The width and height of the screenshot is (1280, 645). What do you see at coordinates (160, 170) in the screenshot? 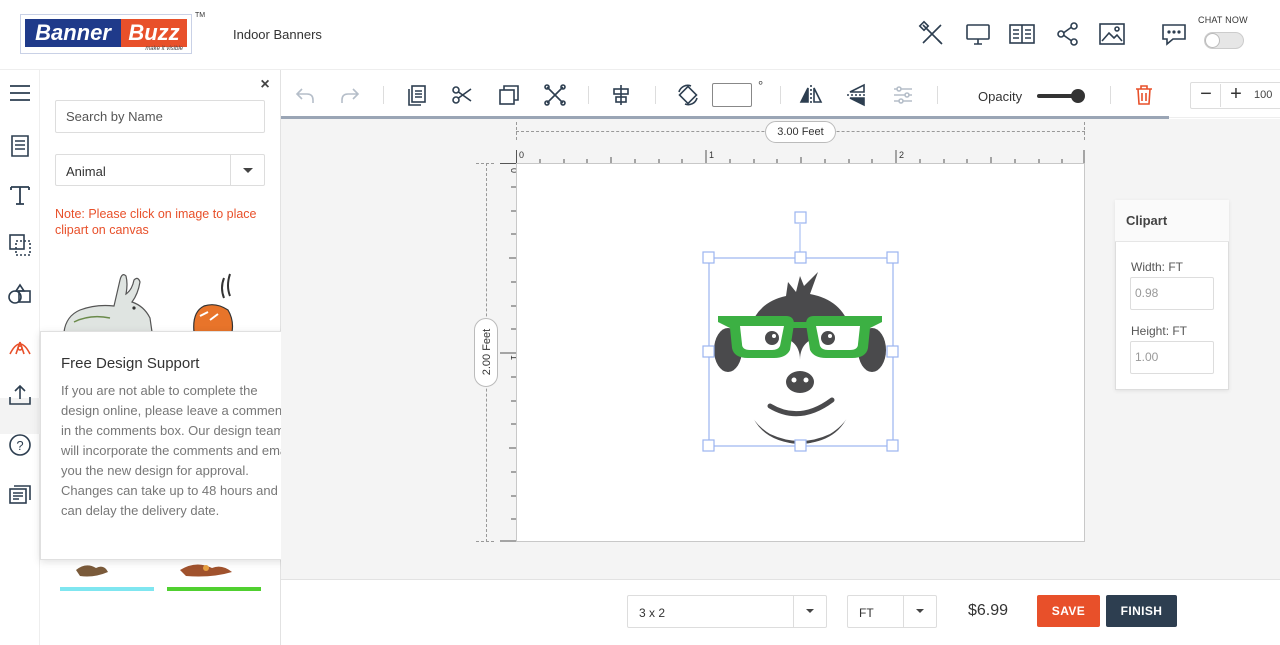
I see `category-select: Animal` at bounding box center [160, 170].